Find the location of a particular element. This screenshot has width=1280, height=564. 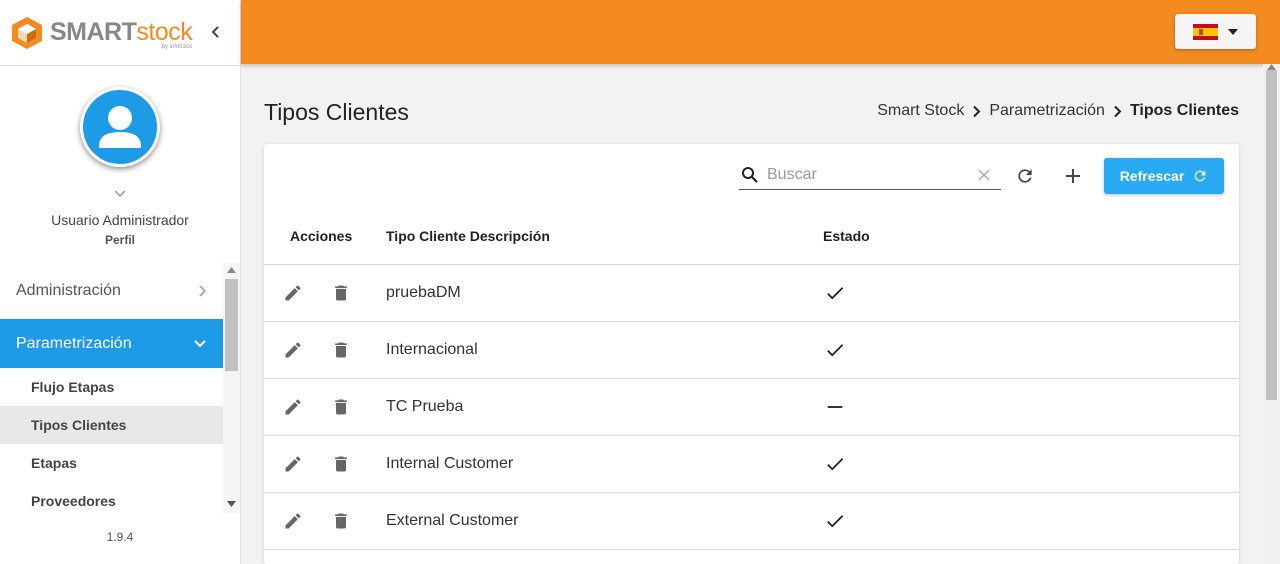

sidebar-subitem-etapas: Etapas is located at coordinates (111, 463).